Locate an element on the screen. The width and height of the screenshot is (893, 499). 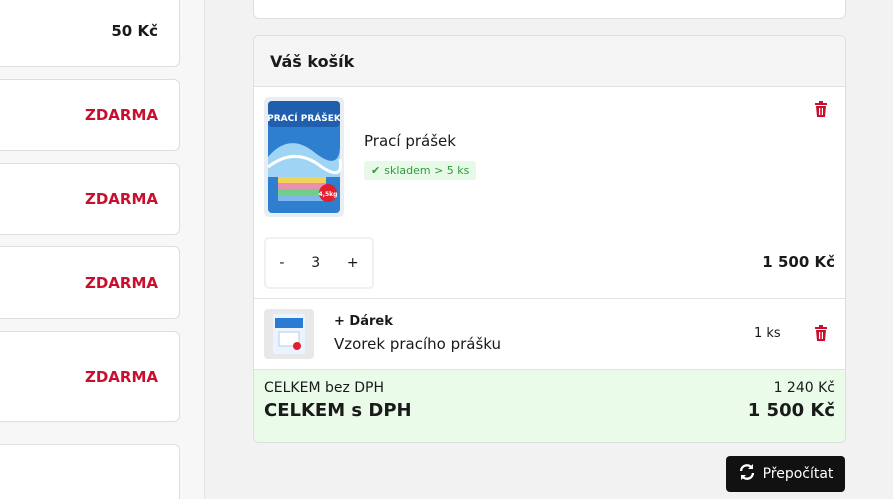
quantity-stepper: - 3 + is located at coordinates (319, 263).